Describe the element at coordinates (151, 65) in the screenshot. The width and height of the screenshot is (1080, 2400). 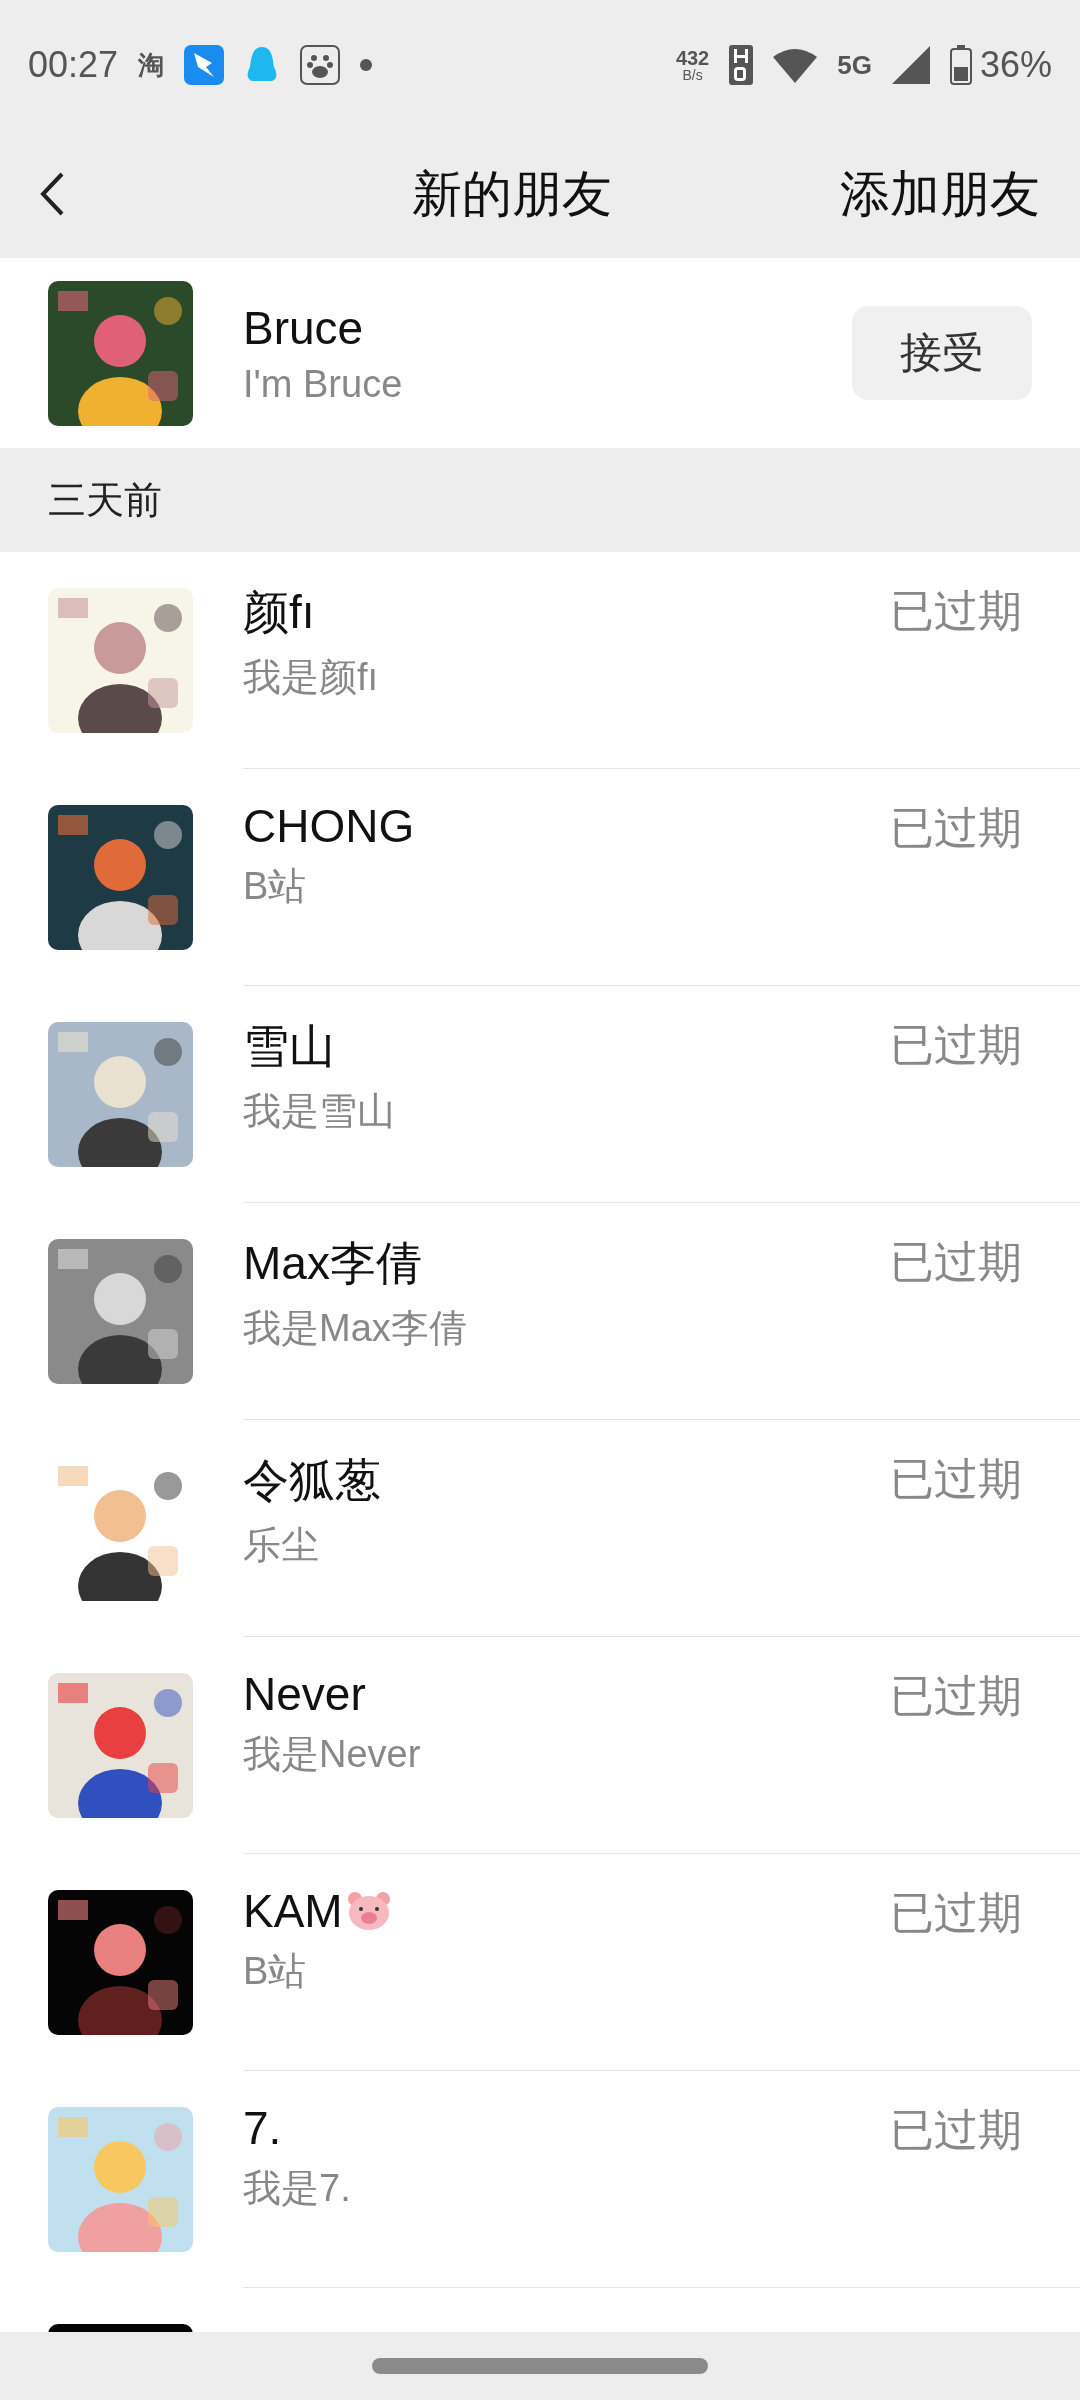
I see `app-label: 淘` at that location.